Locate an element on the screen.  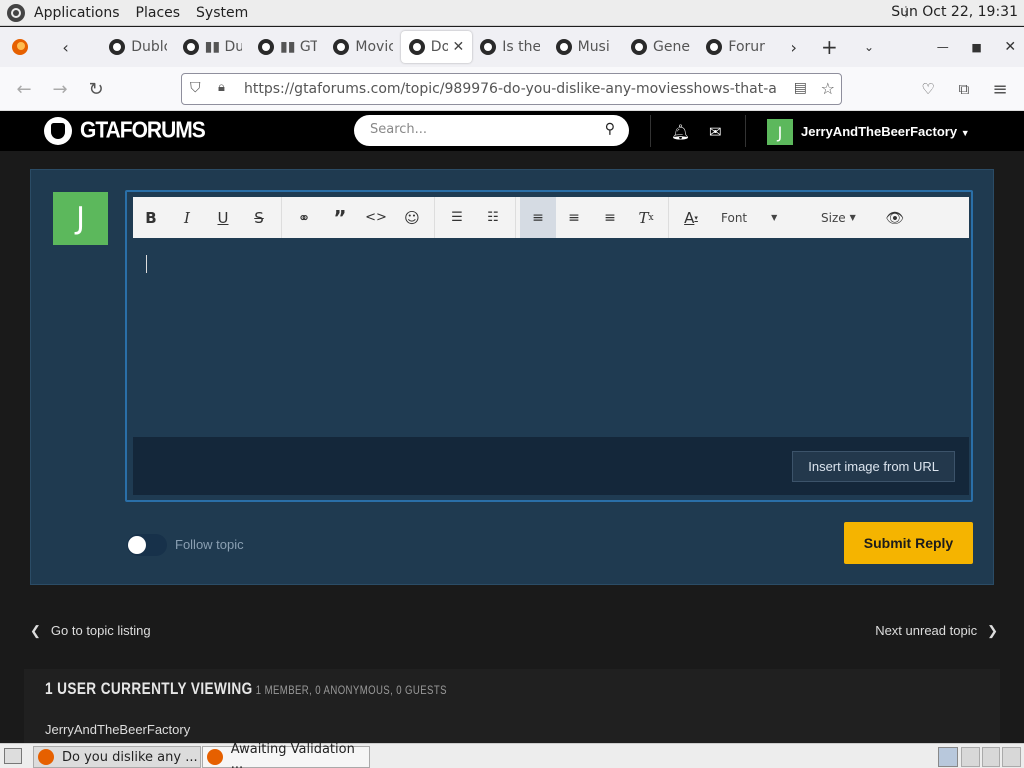
close-tab-icon: ✕ is located at coordinates (458, 47).